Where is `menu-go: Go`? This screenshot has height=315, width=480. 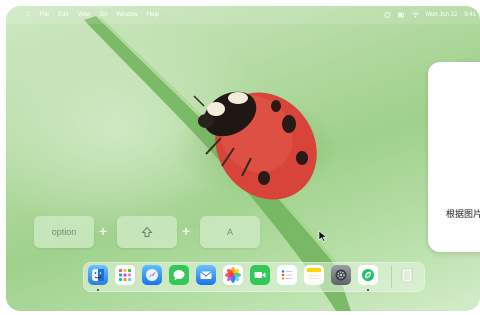 menu-go: Go is located at coordinates (103, 15).